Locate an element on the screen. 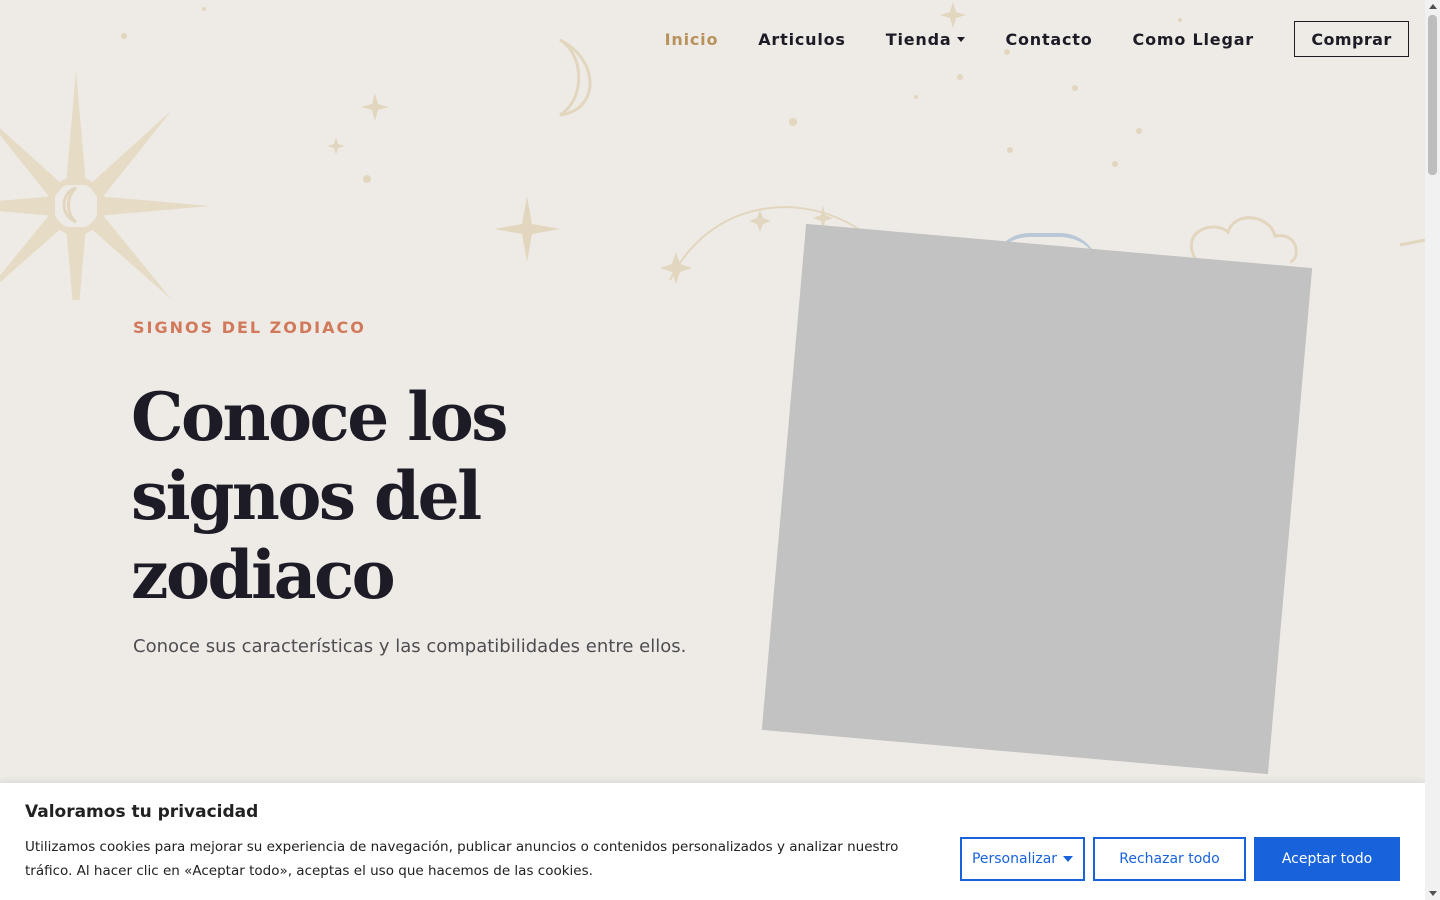 The height and width of the screenshot is (900, 1440). hero-title: Conoce los signos del zodiaco is located at coordinates (391, 496).